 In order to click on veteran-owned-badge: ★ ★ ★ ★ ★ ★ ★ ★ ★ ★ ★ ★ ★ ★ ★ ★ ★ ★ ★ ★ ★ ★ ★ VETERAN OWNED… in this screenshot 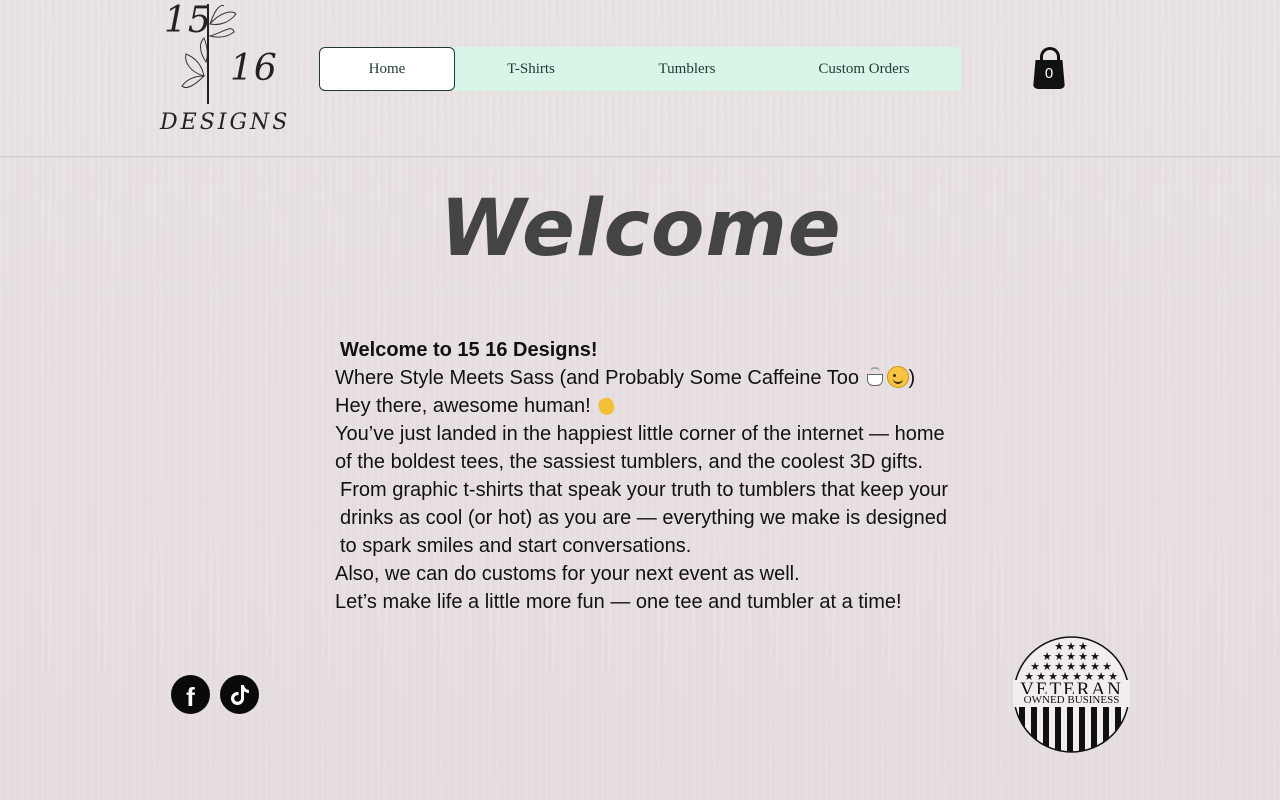, I will do `click(1071, 694)`.